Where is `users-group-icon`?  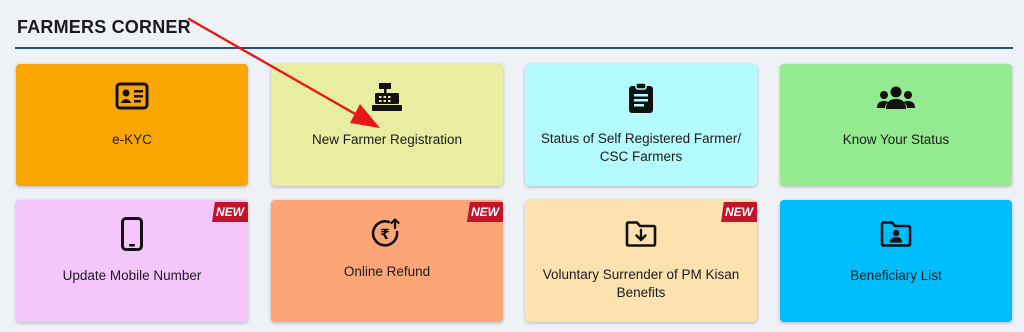 users-group-icon is located at coordinates (896, 98).